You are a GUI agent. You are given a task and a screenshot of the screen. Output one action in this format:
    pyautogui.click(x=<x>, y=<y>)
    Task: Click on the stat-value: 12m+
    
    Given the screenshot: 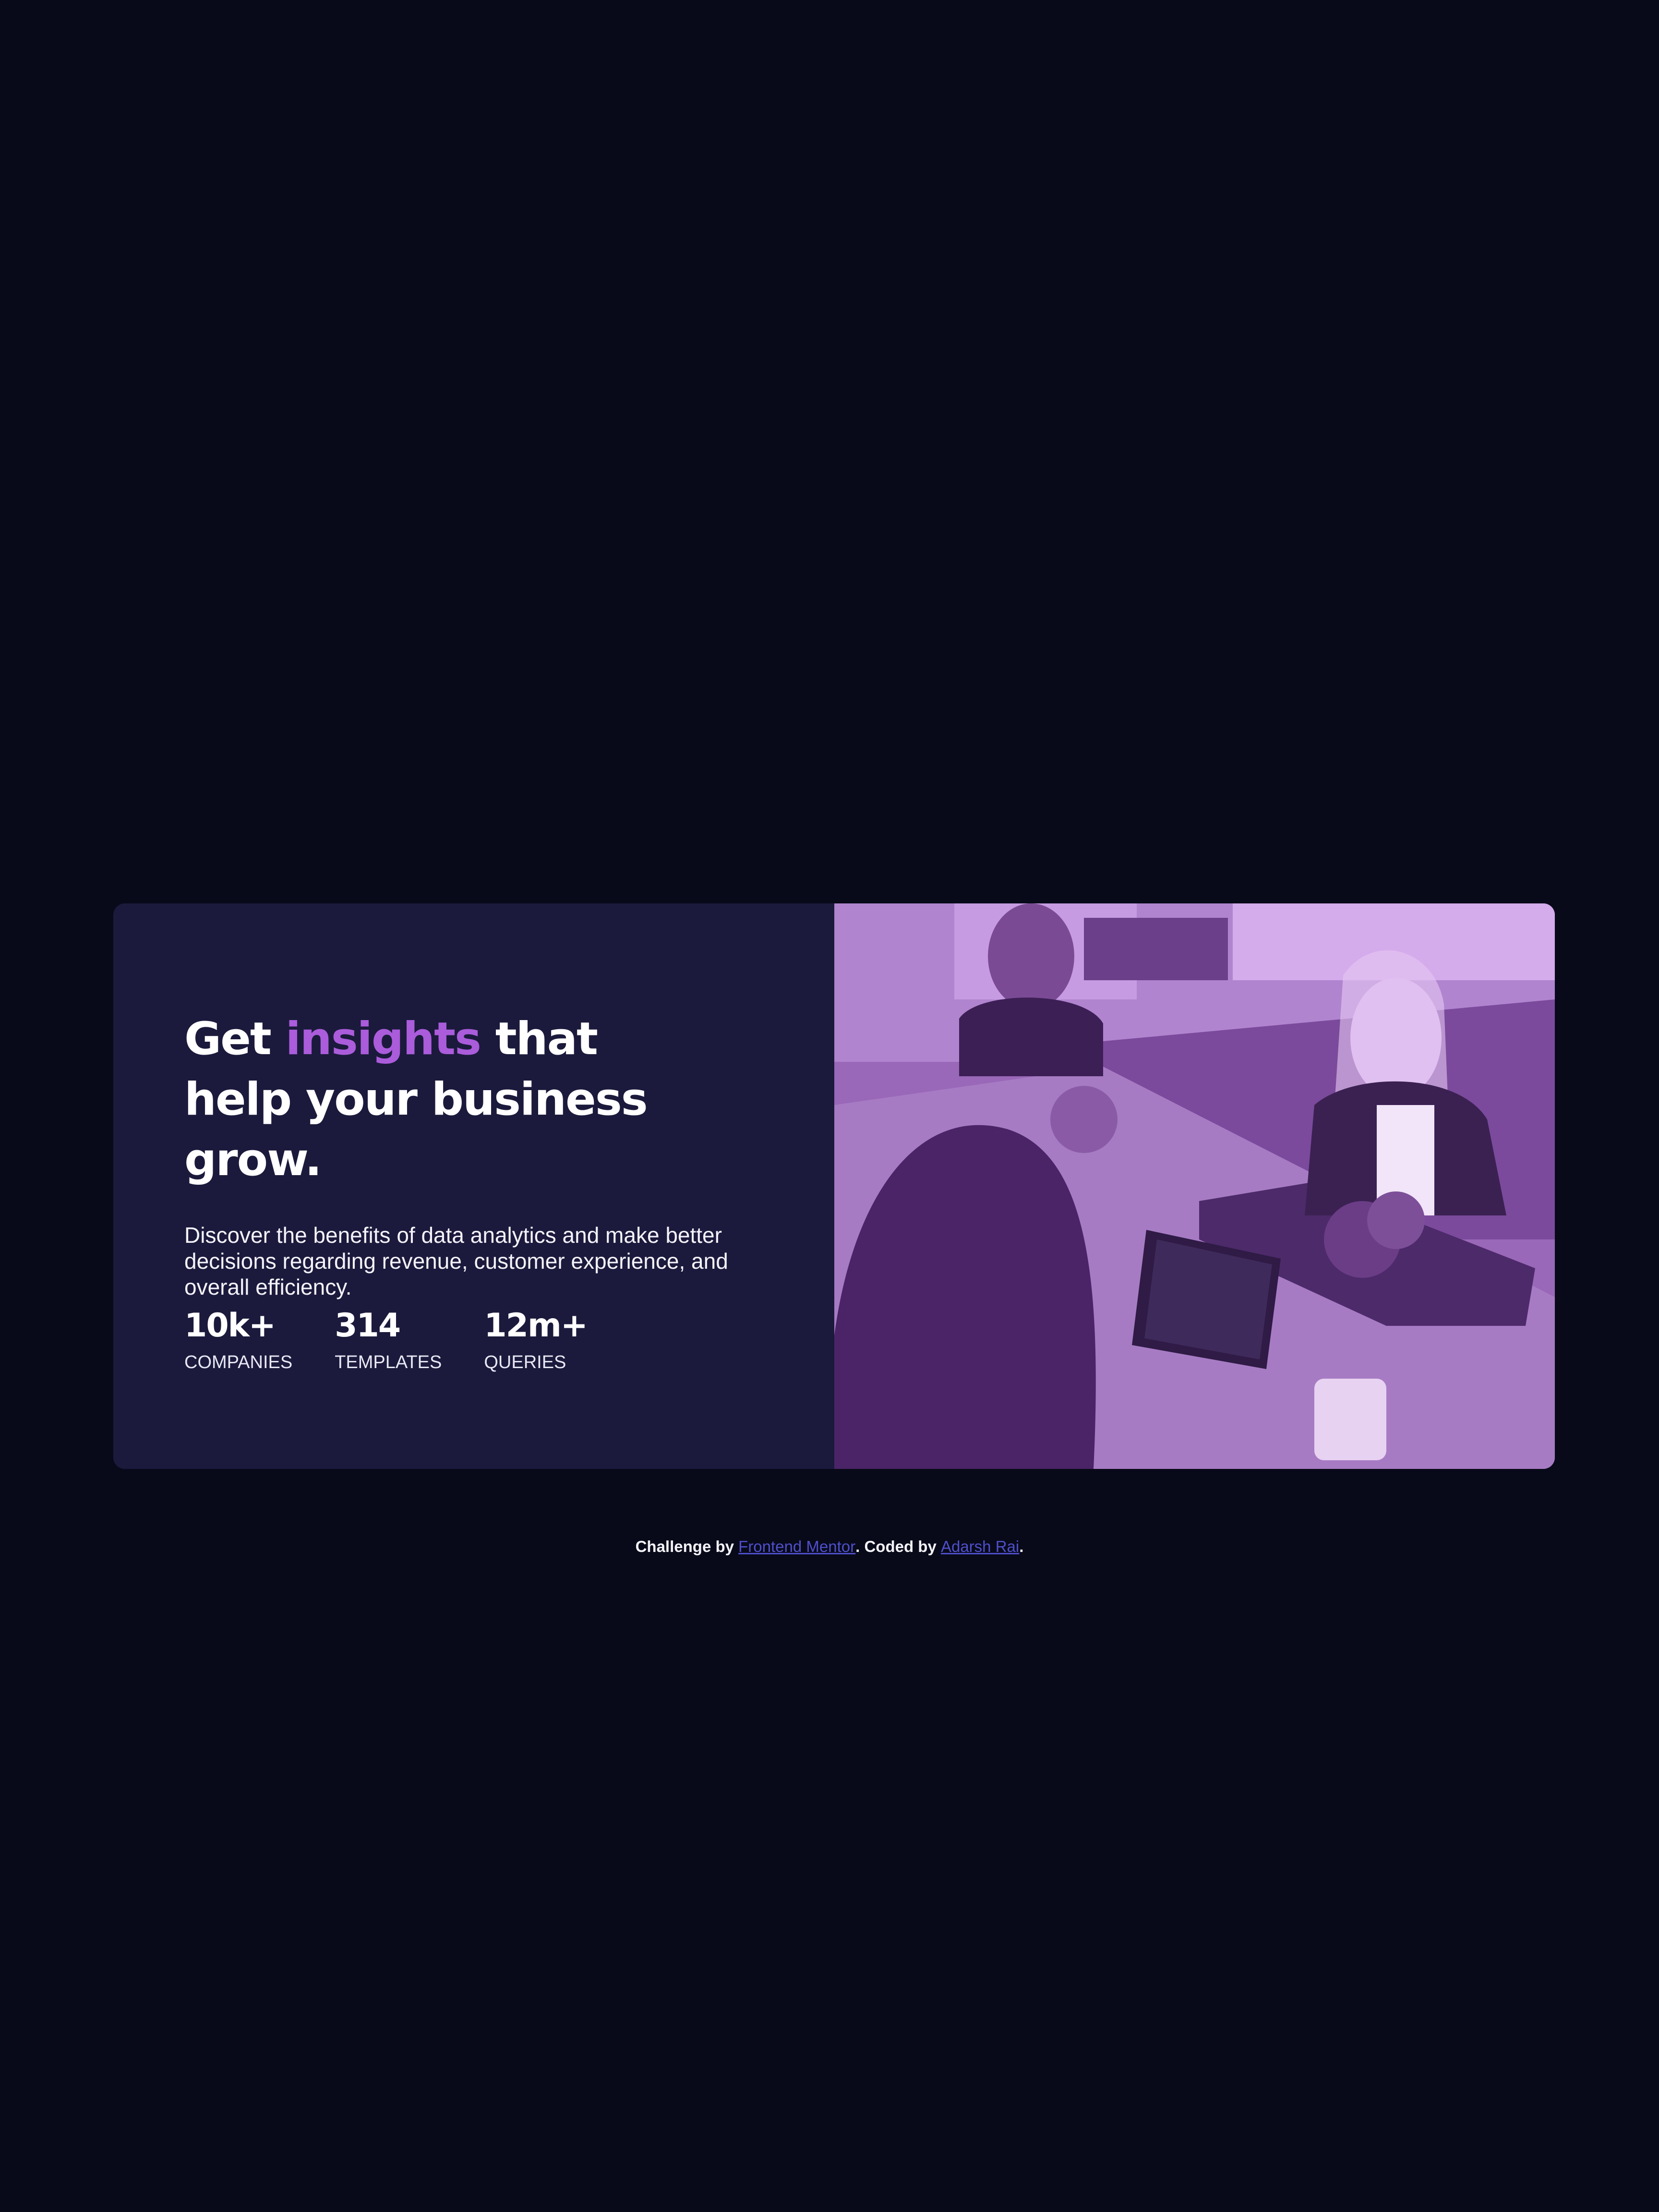 What is the action you would take?
    pyautogui.click(x=536, y=1326)
    